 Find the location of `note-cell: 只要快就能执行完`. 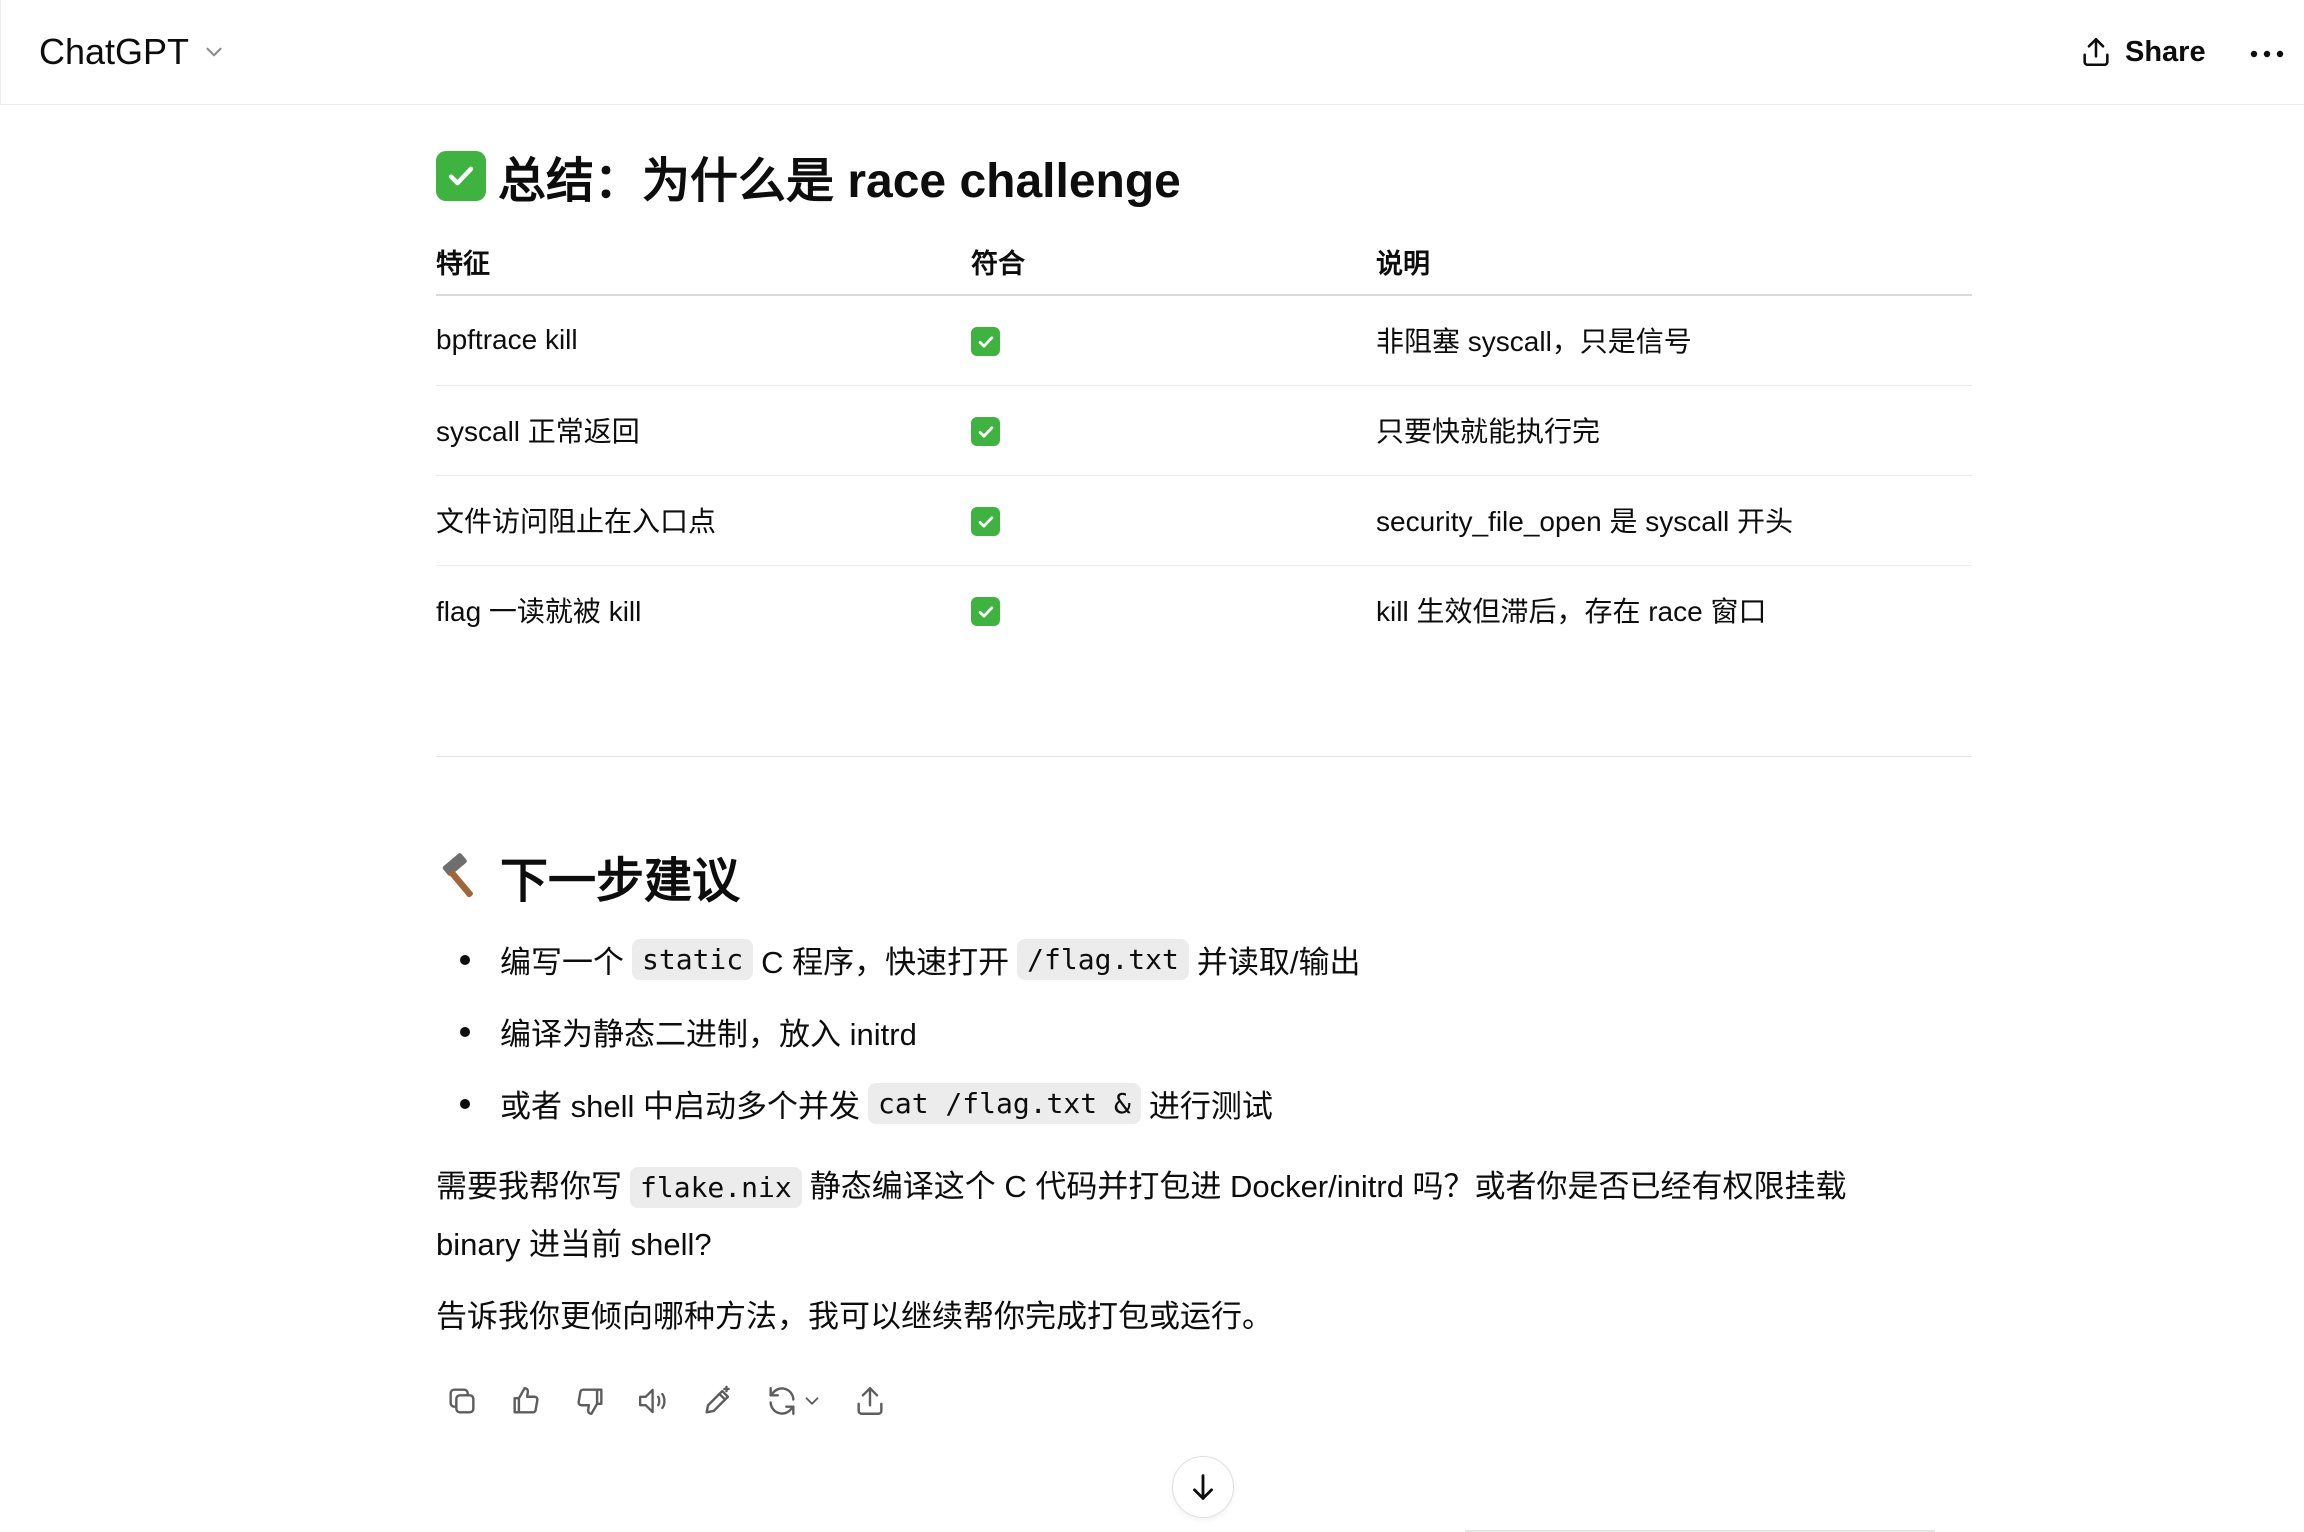

note-cell: 只要快就能执行完 is located at coordinates (1674, 430).